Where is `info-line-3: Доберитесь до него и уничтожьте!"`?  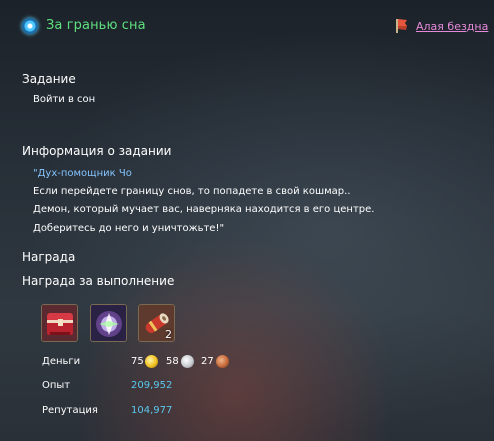 info-line-3: Доберитесь до него и уничтожьте!" is located at coordinates (129, 228).